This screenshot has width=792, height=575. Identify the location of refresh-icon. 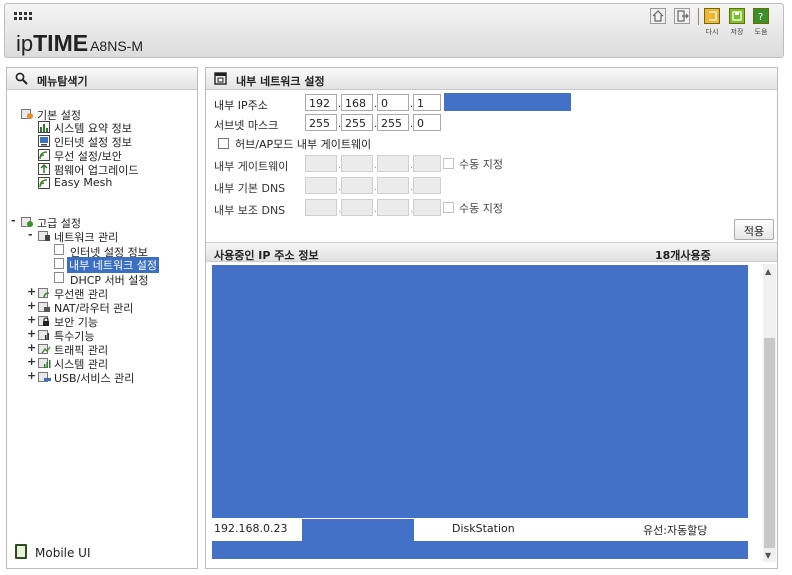
(712, 16).